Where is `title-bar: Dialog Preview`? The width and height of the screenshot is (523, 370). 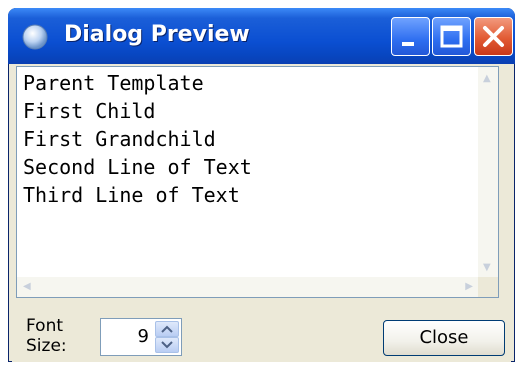
title-bar: Dialog Preview is located at coordinates (261, 36).